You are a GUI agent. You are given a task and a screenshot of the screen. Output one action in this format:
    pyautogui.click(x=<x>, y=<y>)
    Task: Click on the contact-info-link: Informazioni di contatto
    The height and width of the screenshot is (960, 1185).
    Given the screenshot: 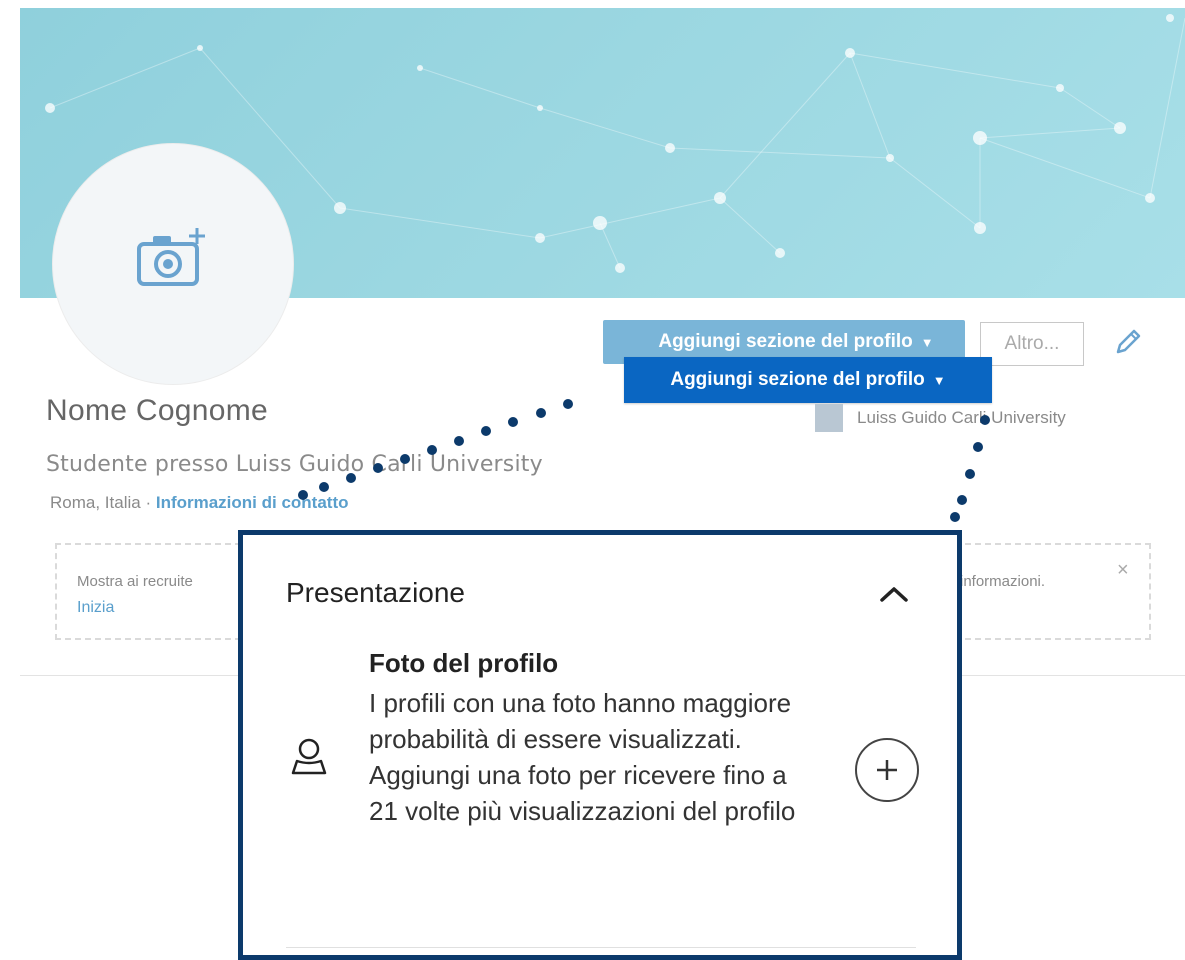 What is the action you would take?
    pyautogui.click(x=252, y=502)
    